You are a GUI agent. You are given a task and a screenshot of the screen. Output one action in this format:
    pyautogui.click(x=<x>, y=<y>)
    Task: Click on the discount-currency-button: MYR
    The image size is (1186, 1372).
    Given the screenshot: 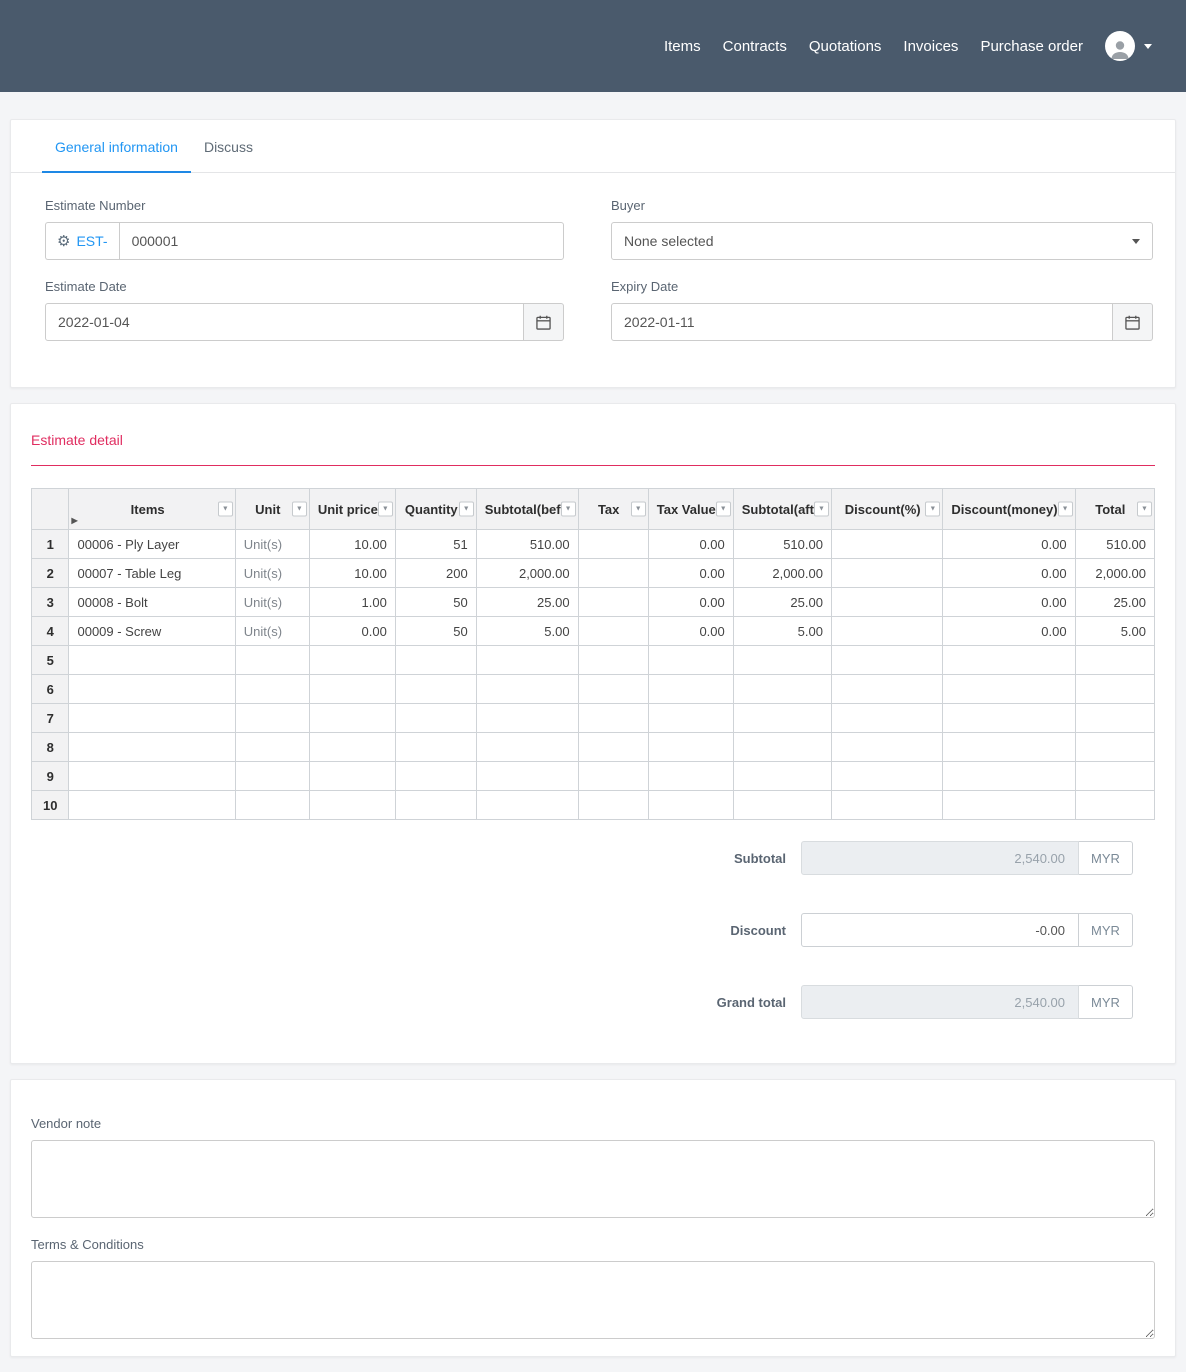 What is the action you would take?
    pyautogui.click(x=1106, y=930)
    